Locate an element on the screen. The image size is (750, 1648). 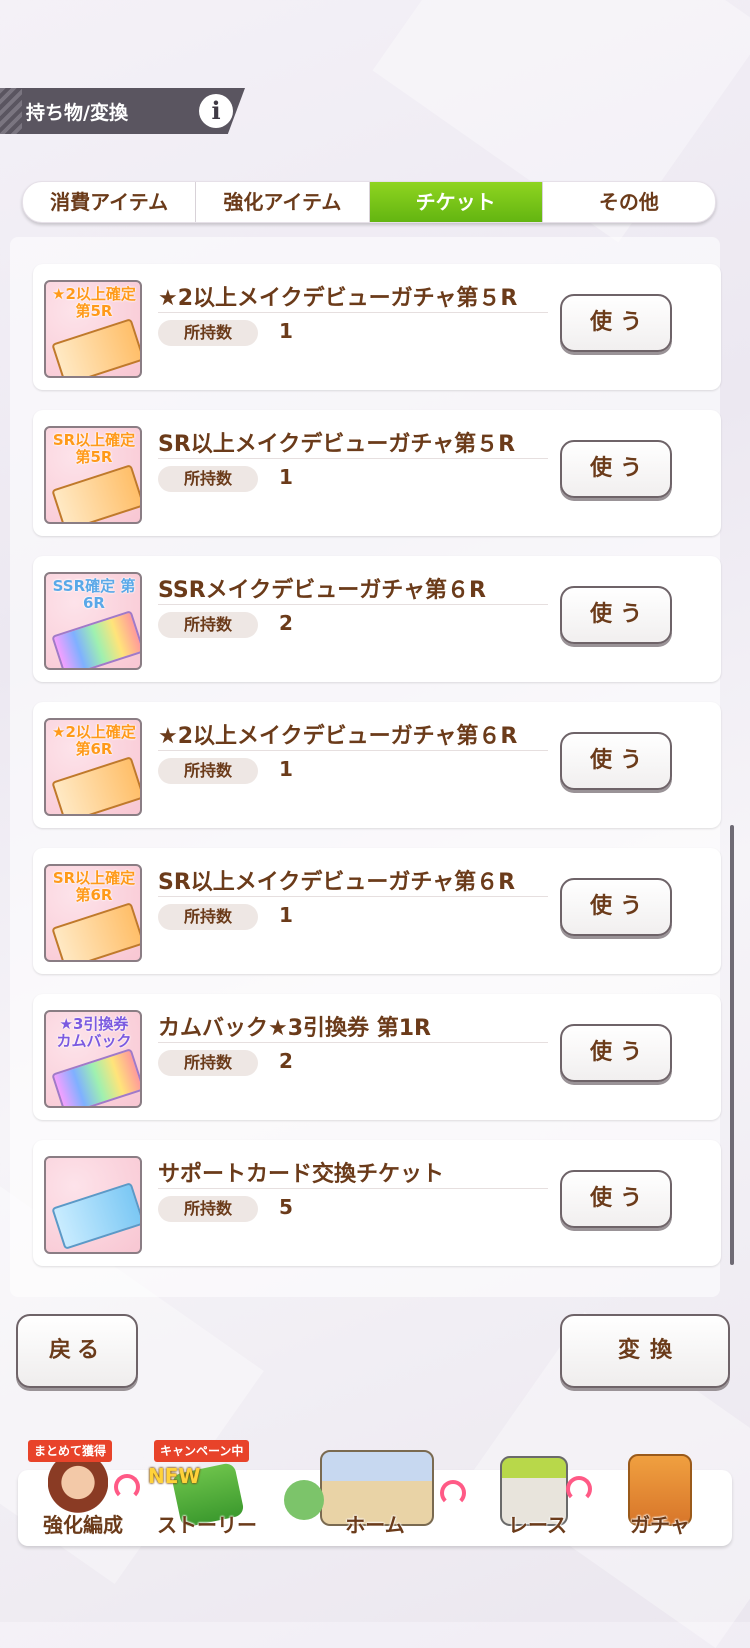
info-icon: i is located at coordinates (216, 111).